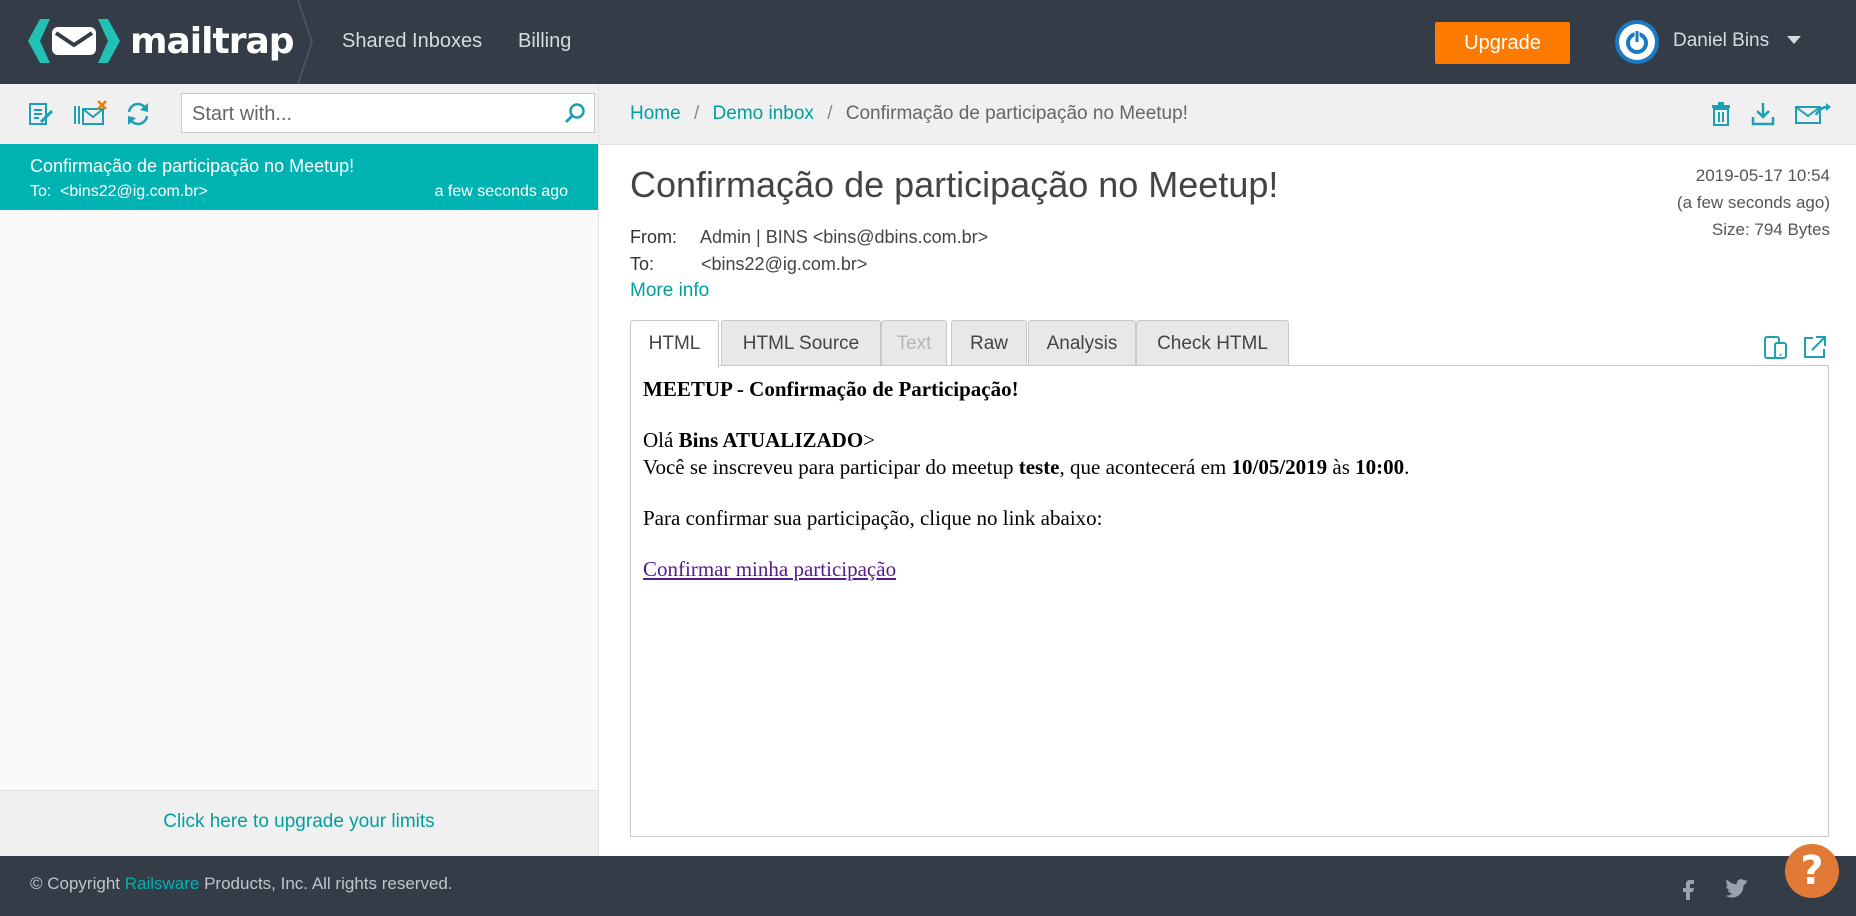 The image size is (1856, 916). Describe the element at coordinates (1341, 467) in the screenshot. I see `preview-text: às` at that location.